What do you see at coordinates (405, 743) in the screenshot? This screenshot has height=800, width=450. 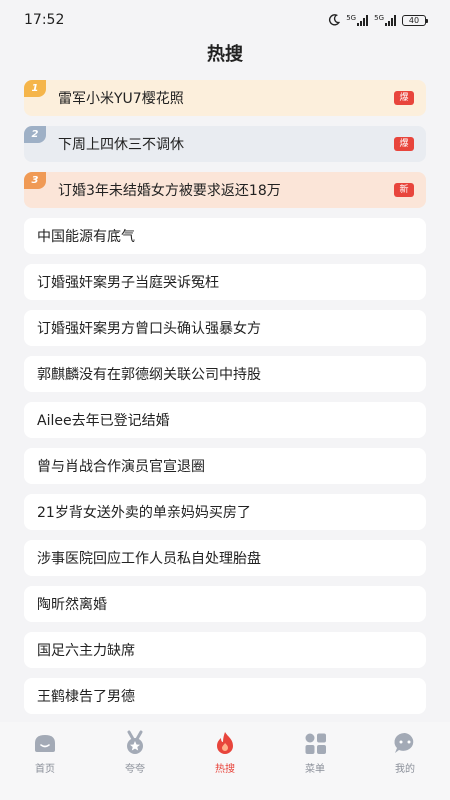 I see `chat-bubble-icon` at bounding box center [405, 743].